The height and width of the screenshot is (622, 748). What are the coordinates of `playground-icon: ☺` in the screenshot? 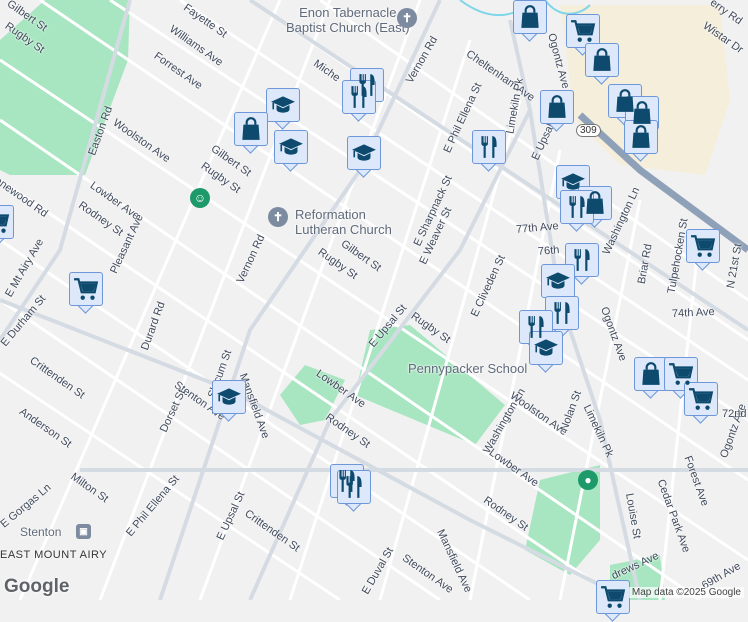 It's located at (200, 198).